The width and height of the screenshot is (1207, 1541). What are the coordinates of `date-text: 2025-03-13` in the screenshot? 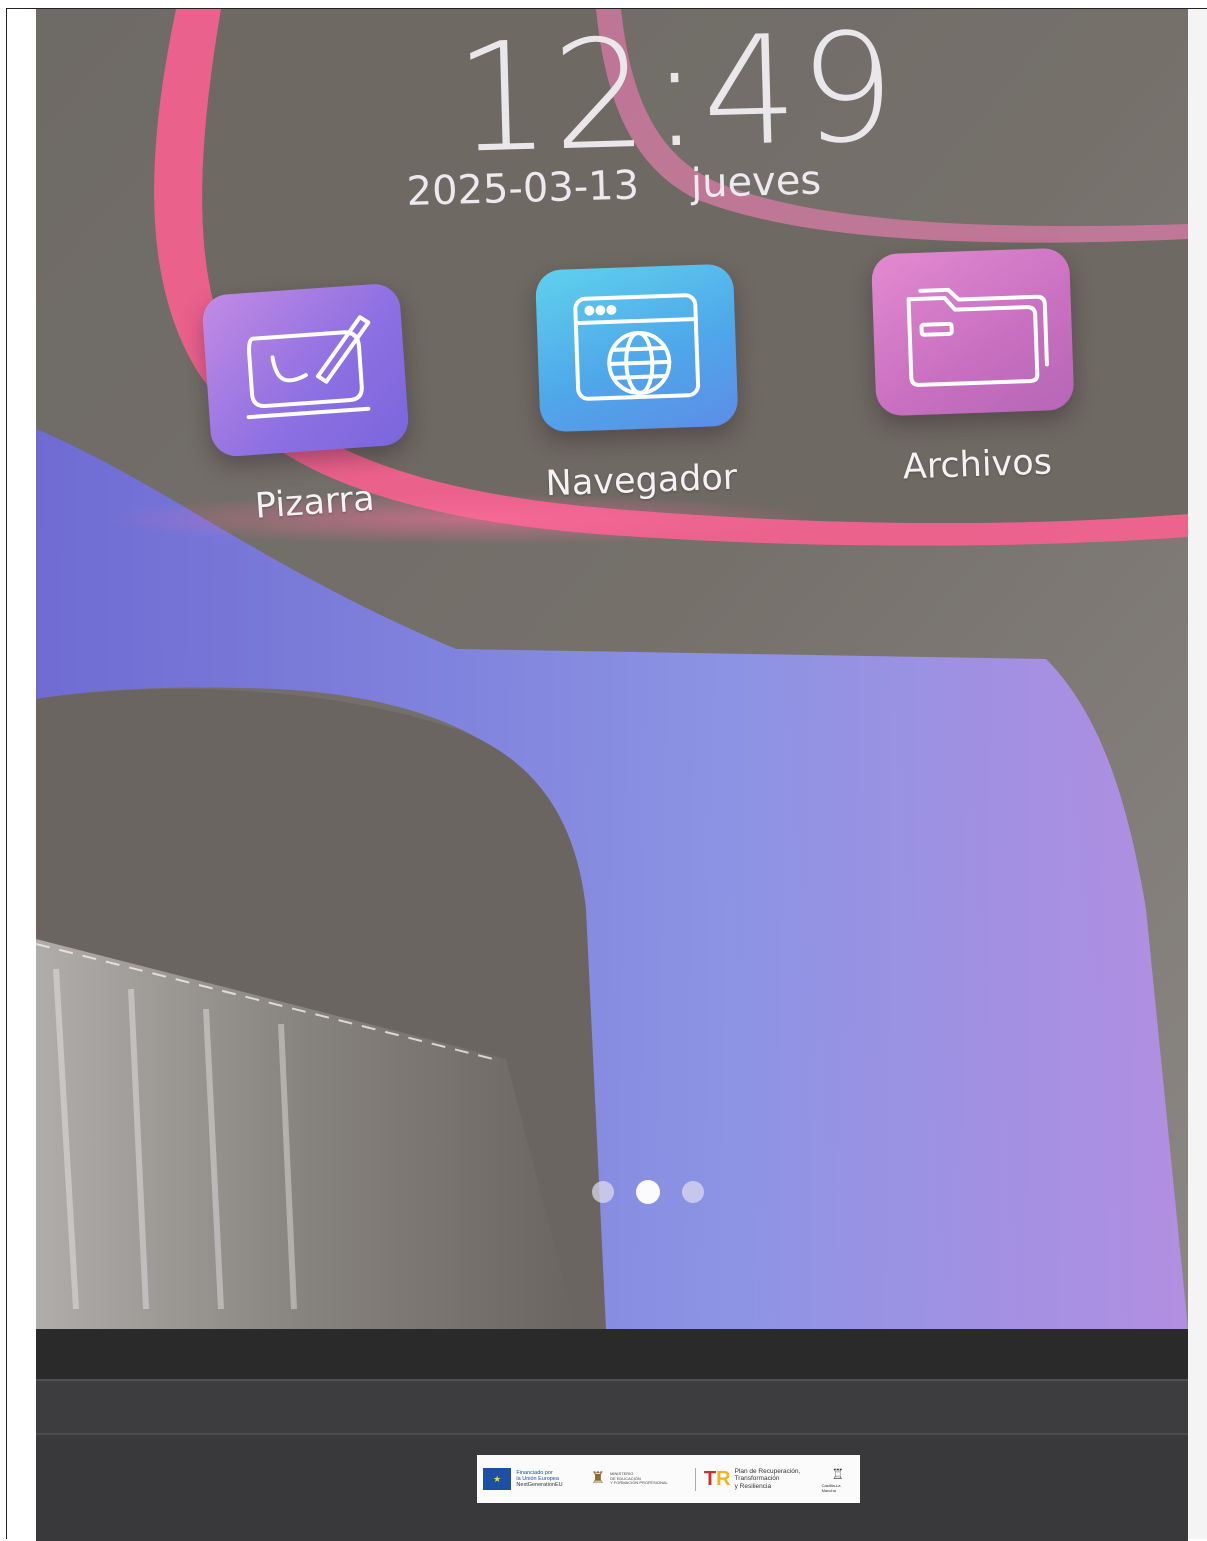 It's located at (523, 188).